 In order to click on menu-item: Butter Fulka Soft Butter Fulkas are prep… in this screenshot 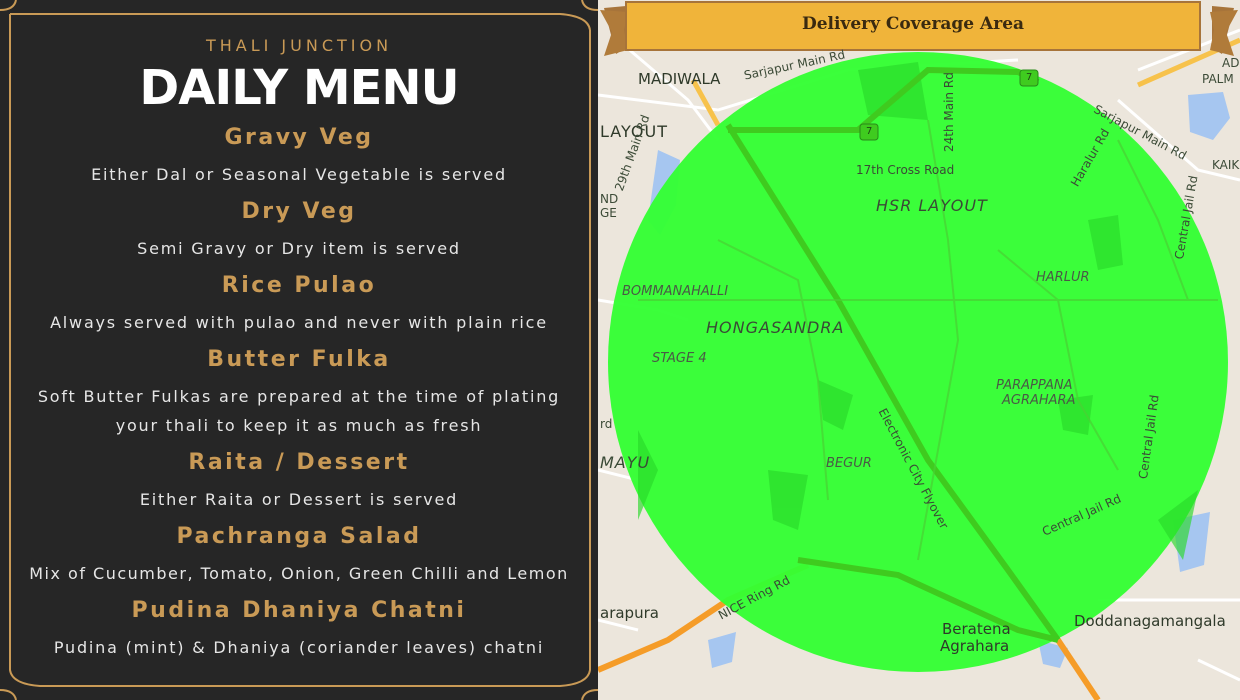, I will do `click(299, 393)`.